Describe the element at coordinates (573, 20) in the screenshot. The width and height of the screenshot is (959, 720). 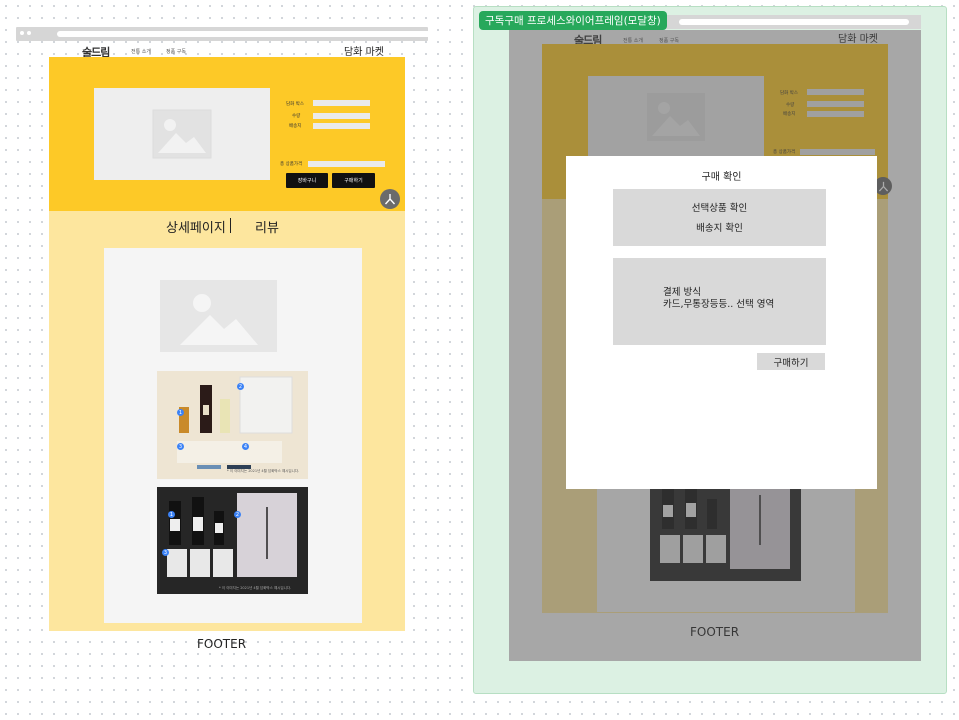
I see `frame-label: 구독구매 프로세스와이어프레임(모달창)` at that location.